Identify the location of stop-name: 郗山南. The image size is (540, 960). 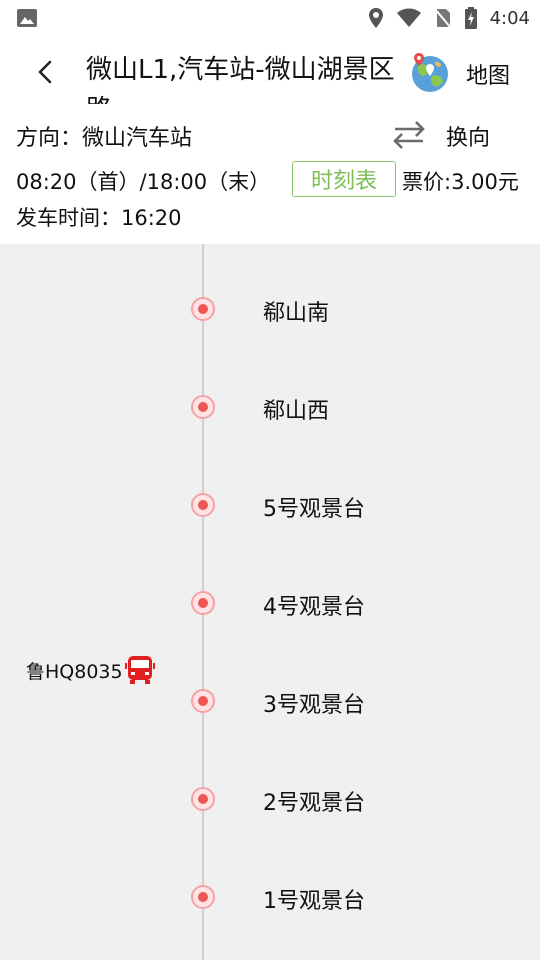
(296, 313).